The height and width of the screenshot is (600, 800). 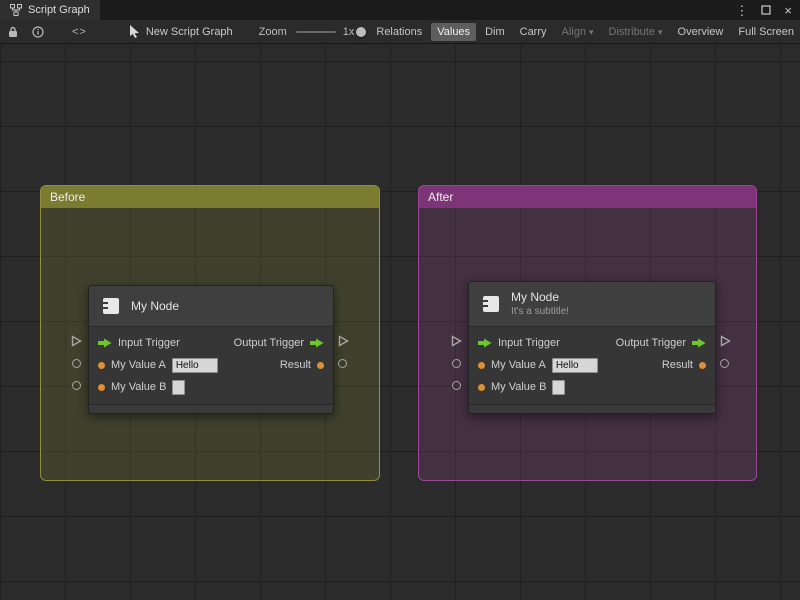 What do you see at coordinates (348, 31) in the screenshot?
I see `zoom-value: 1x` at bounding box center [348, 31].